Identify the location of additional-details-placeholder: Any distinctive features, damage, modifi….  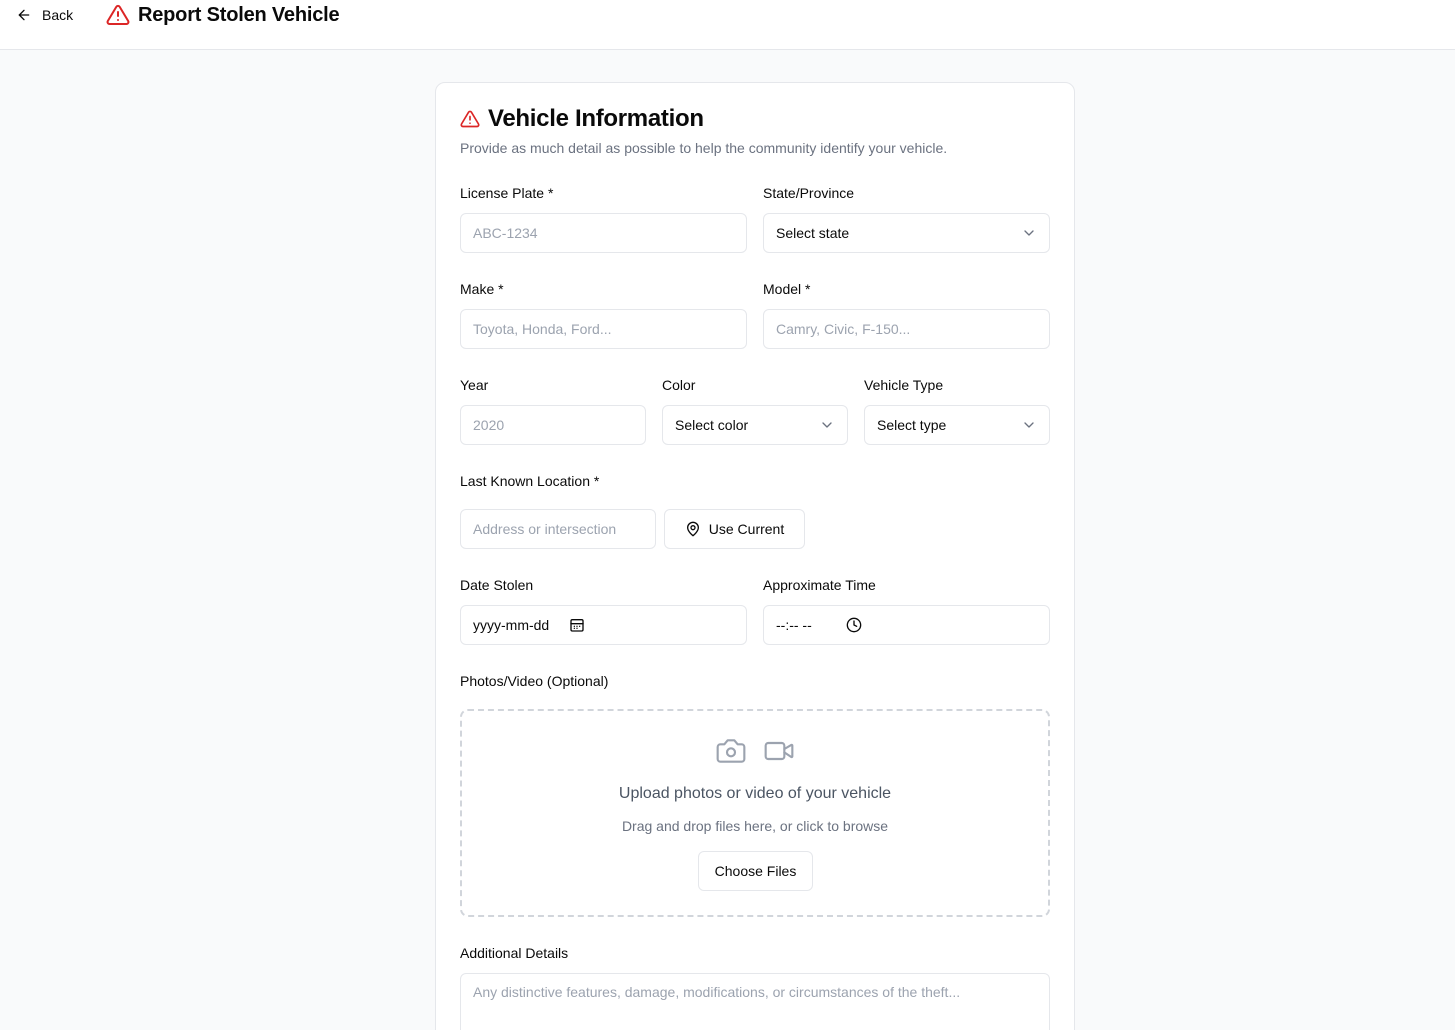
(717, 992).